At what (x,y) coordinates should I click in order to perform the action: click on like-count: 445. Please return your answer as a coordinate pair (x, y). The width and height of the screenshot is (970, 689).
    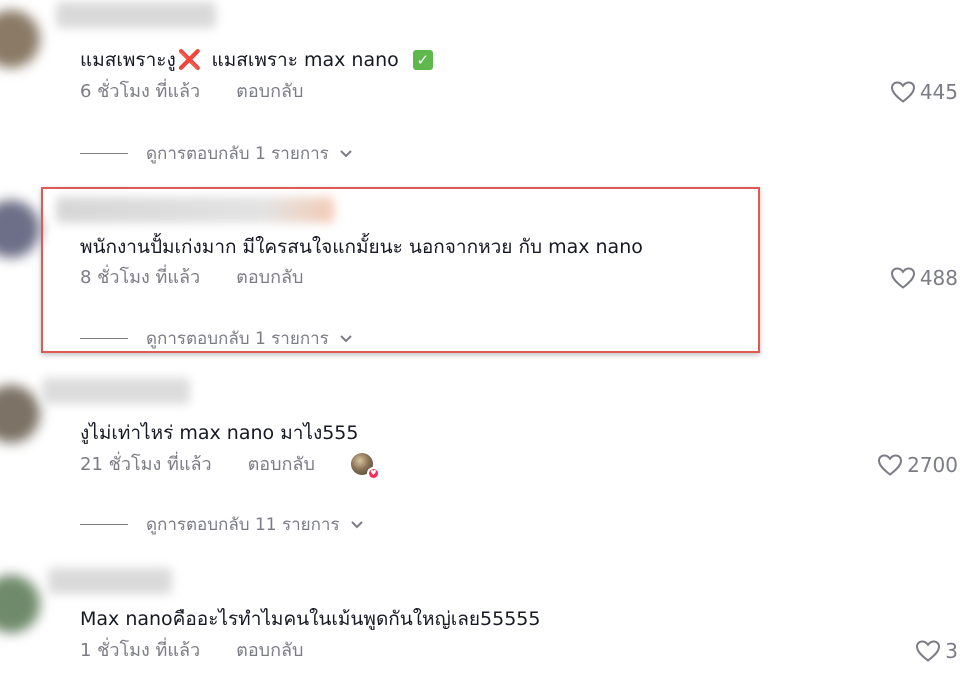
    Looking at the image, I should click on (938, 92).